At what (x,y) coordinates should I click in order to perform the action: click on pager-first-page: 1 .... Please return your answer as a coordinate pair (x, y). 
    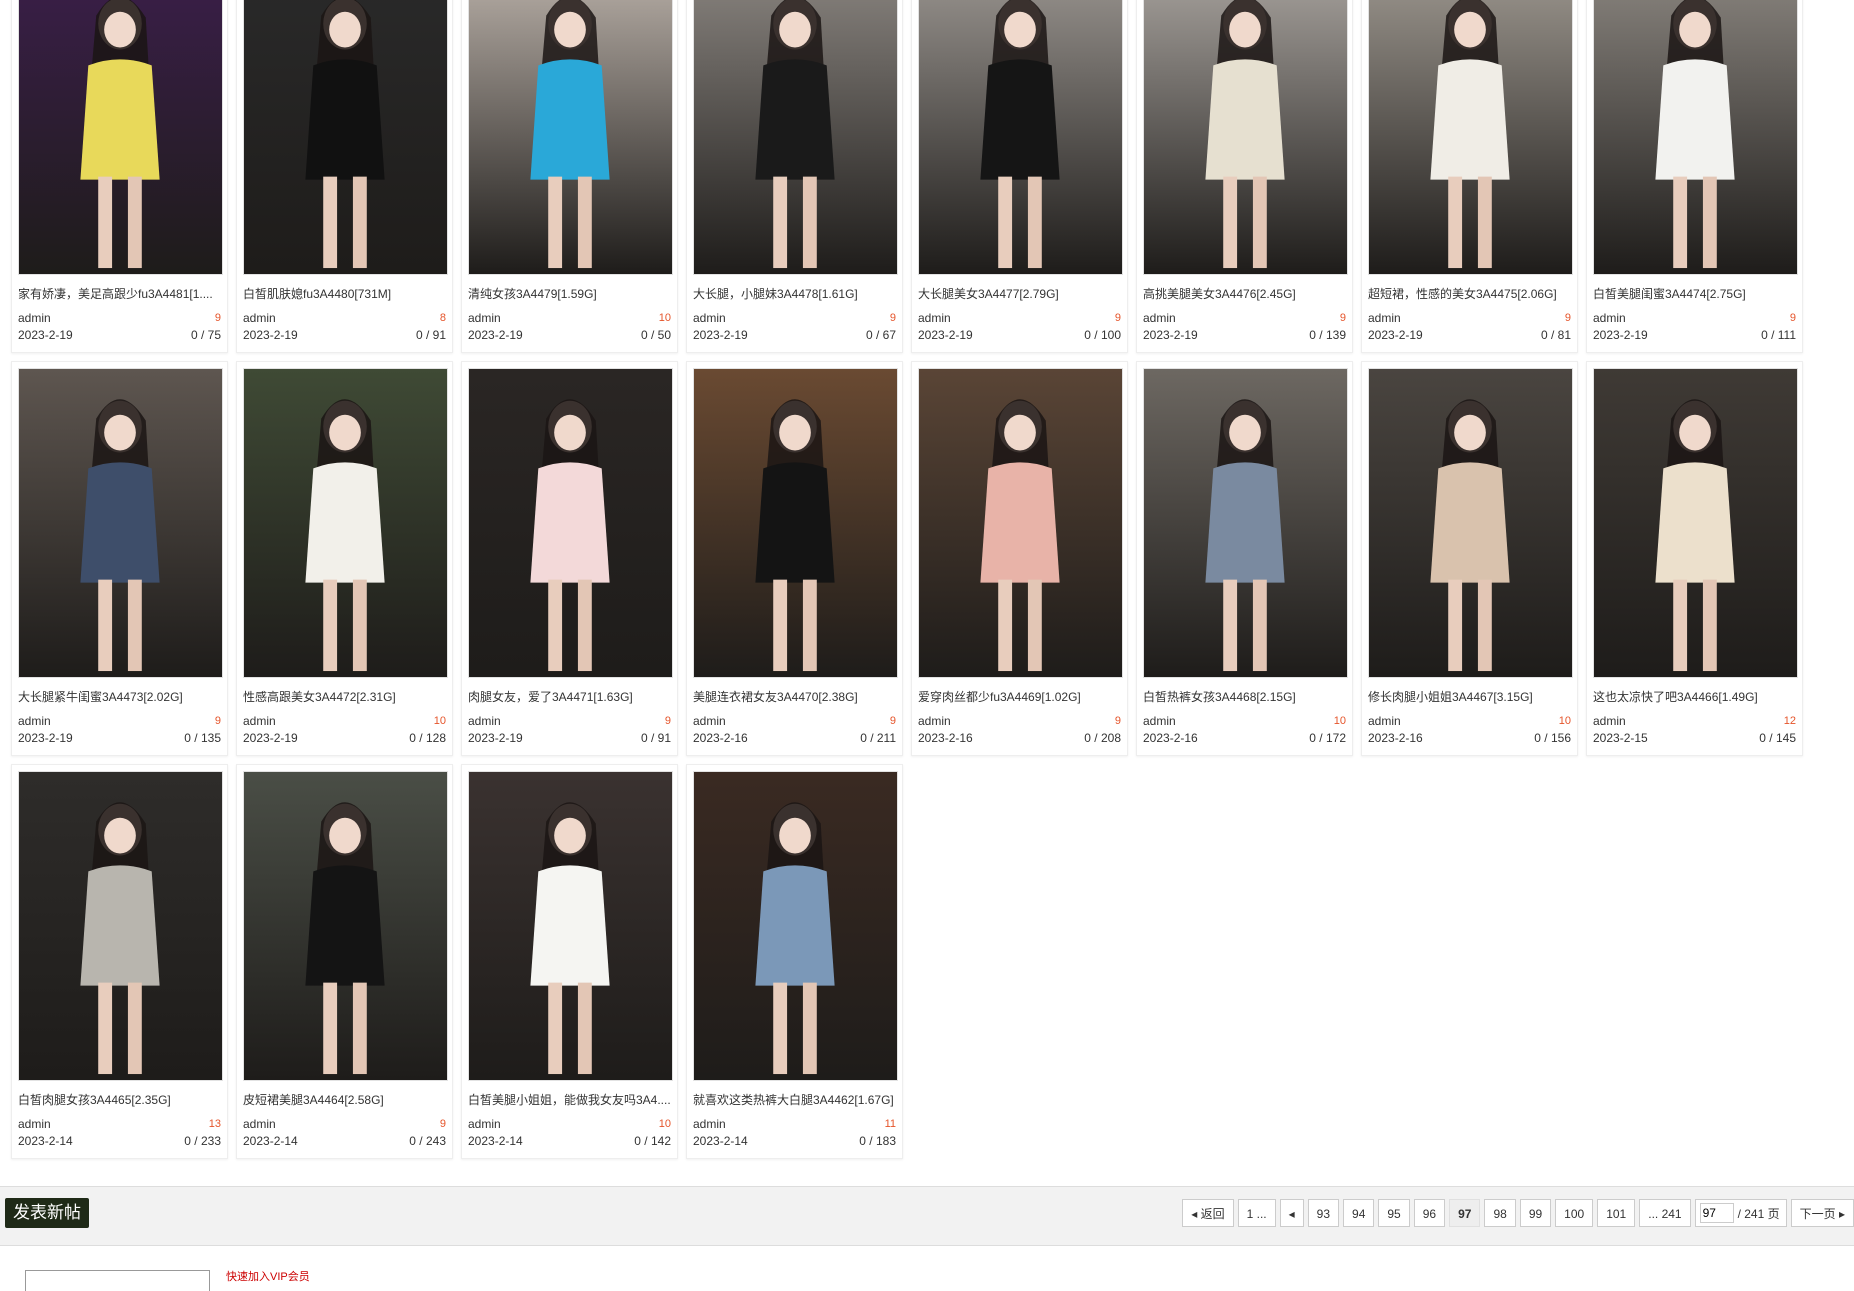
    Looking at the image, I should click on (1256, 1213).